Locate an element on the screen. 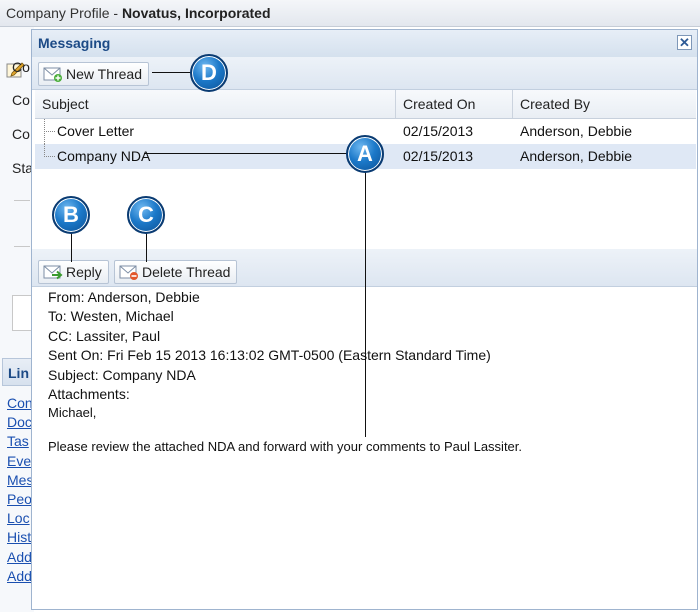 The image size is (700, 612). page-title: Company Profile - Novatus, Incorporated is located at coordinates (350, 13).